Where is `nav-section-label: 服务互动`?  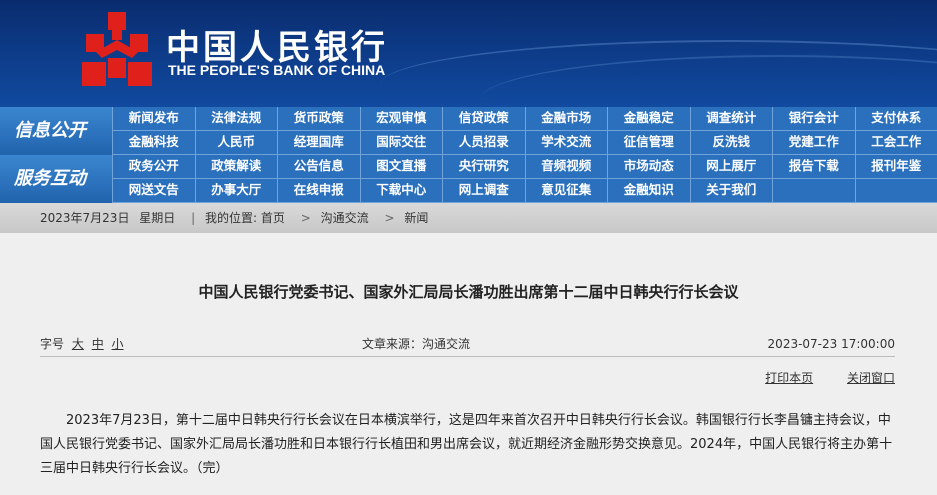
nav-section-label: 服务互动 is located at coordinates (56, 179).